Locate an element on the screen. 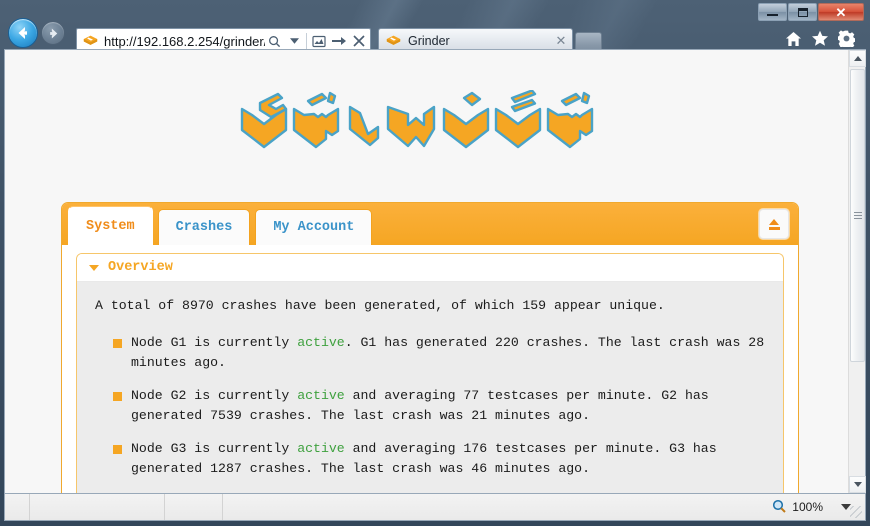 The image size is (870, 526). url-text: http://192.168.2.254/grinder/ is located at coordinates (184, 41).